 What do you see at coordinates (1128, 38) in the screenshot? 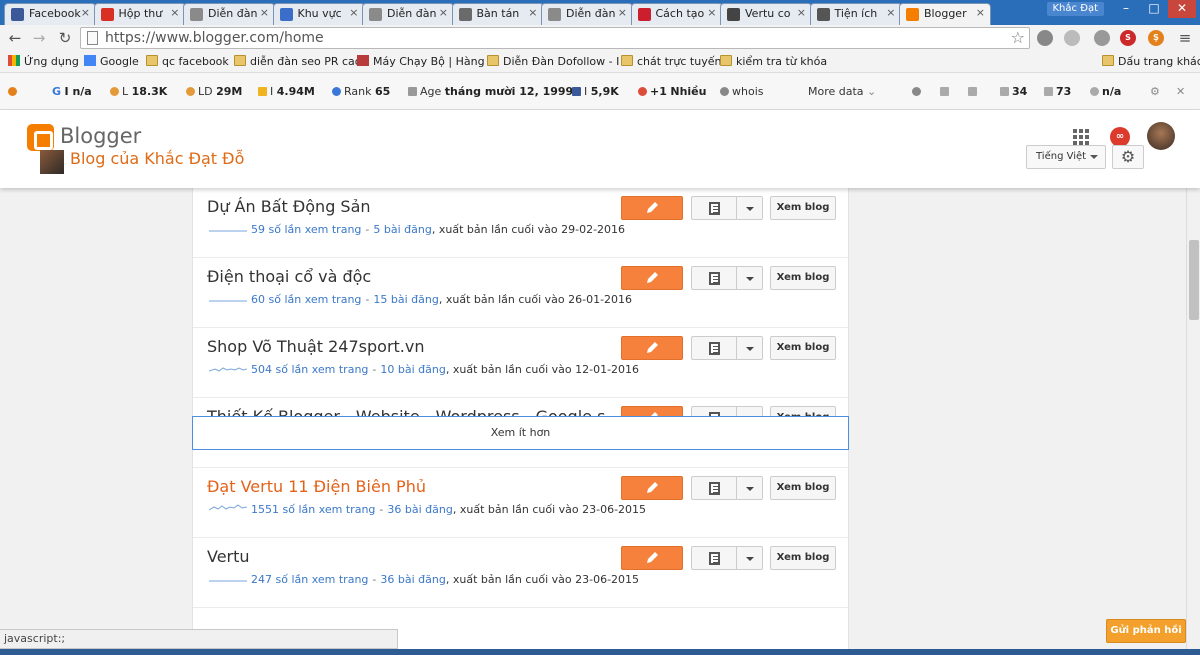
I see `extension-seo-icon: S` at bounding box center [1128, 38].